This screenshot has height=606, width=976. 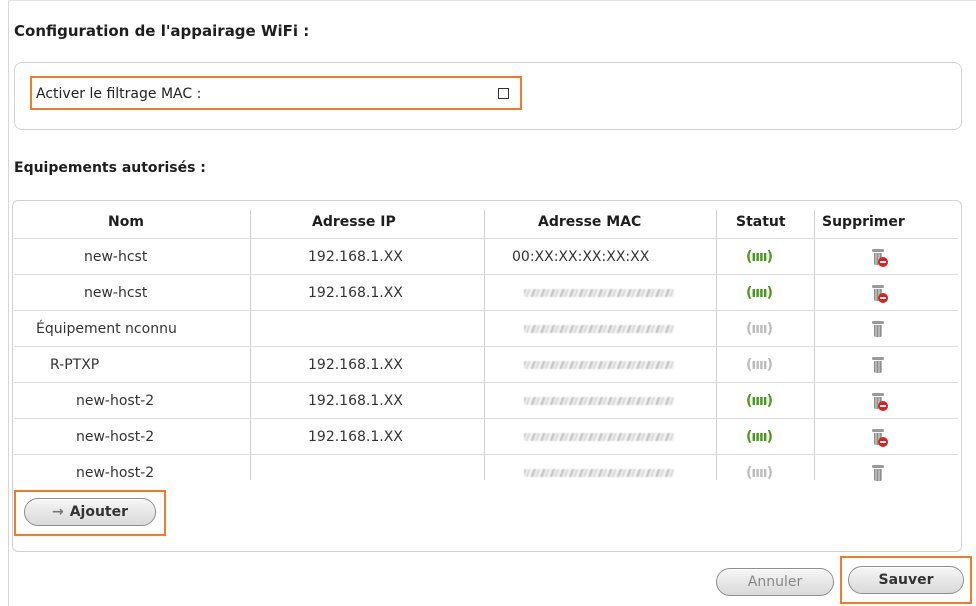 I want to click on add-button: → Ajouter, so click(x=90, y=512).